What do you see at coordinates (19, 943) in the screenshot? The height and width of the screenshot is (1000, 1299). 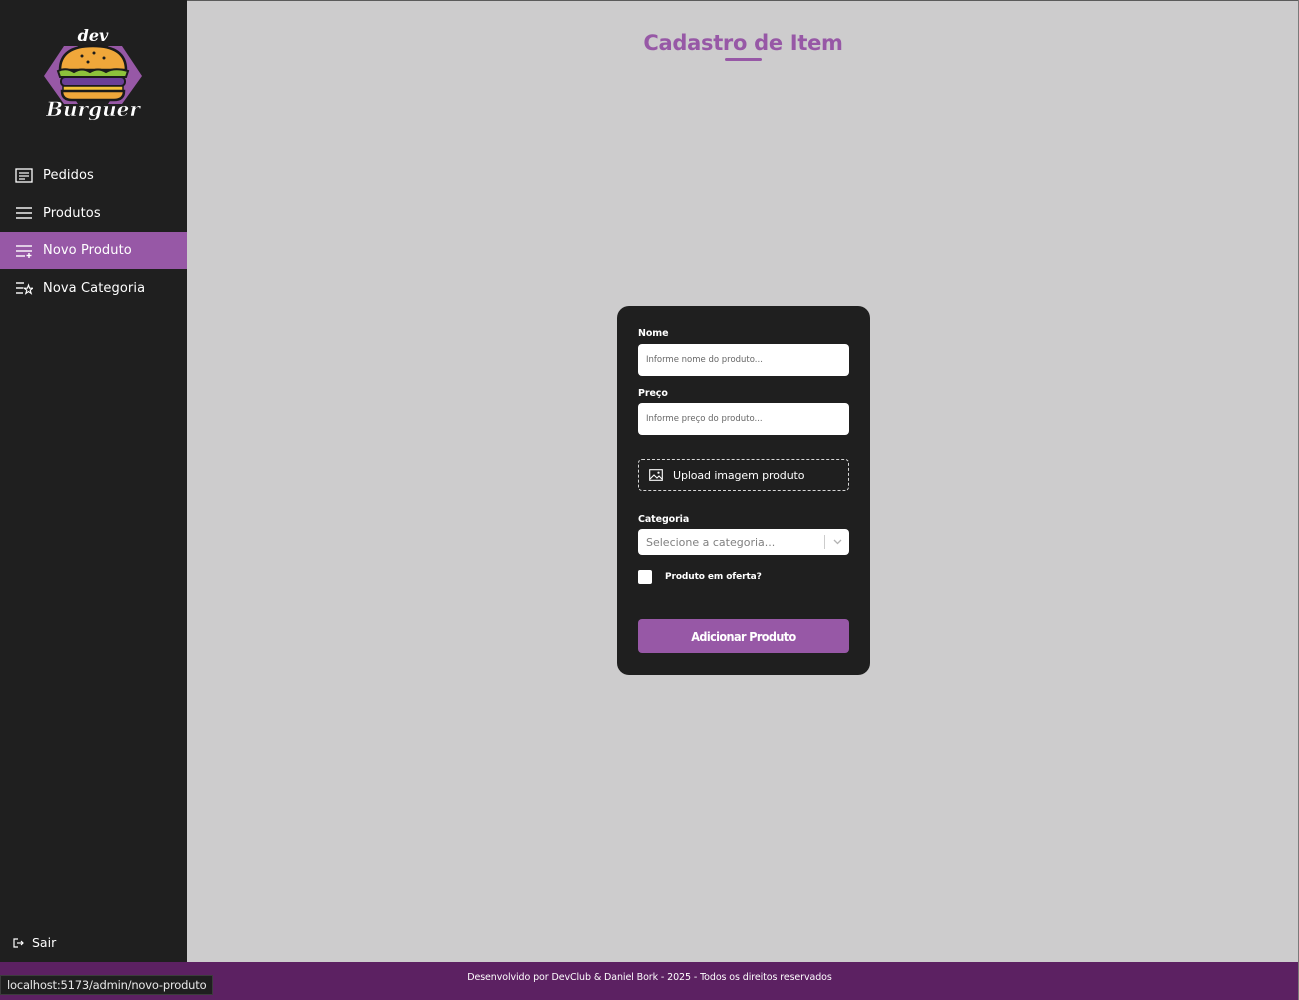 I see `logout-icon` at bounding box center [19, 943].